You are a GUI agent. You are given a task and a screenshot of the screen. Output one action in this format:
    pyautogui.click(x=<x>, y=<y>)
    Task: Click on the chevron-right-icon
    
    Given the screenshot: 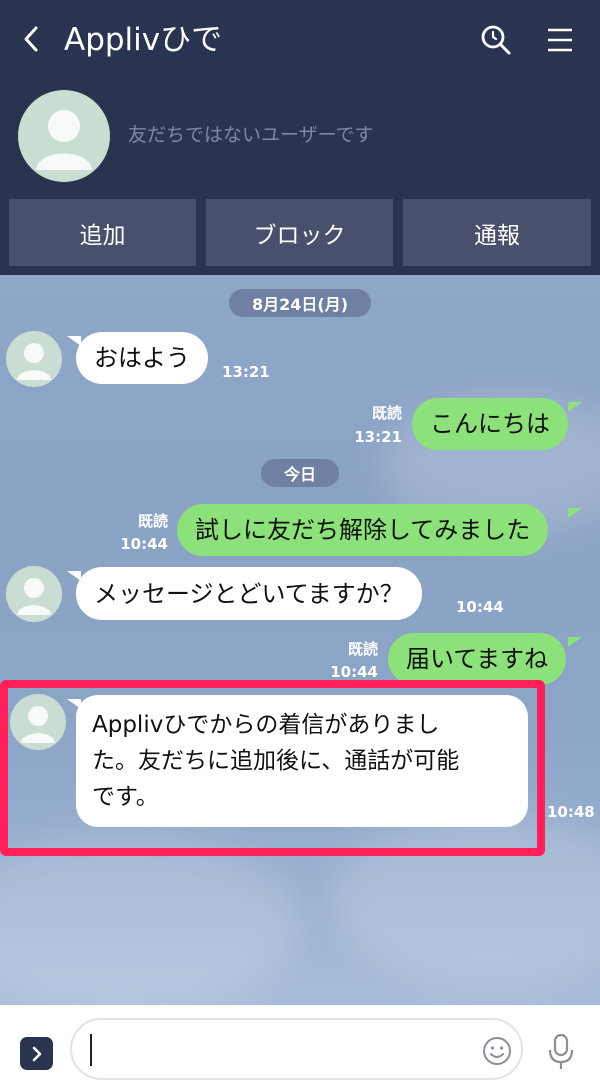 What is the action you would take?
    pyautogui.click(x=36, y=1053)
    